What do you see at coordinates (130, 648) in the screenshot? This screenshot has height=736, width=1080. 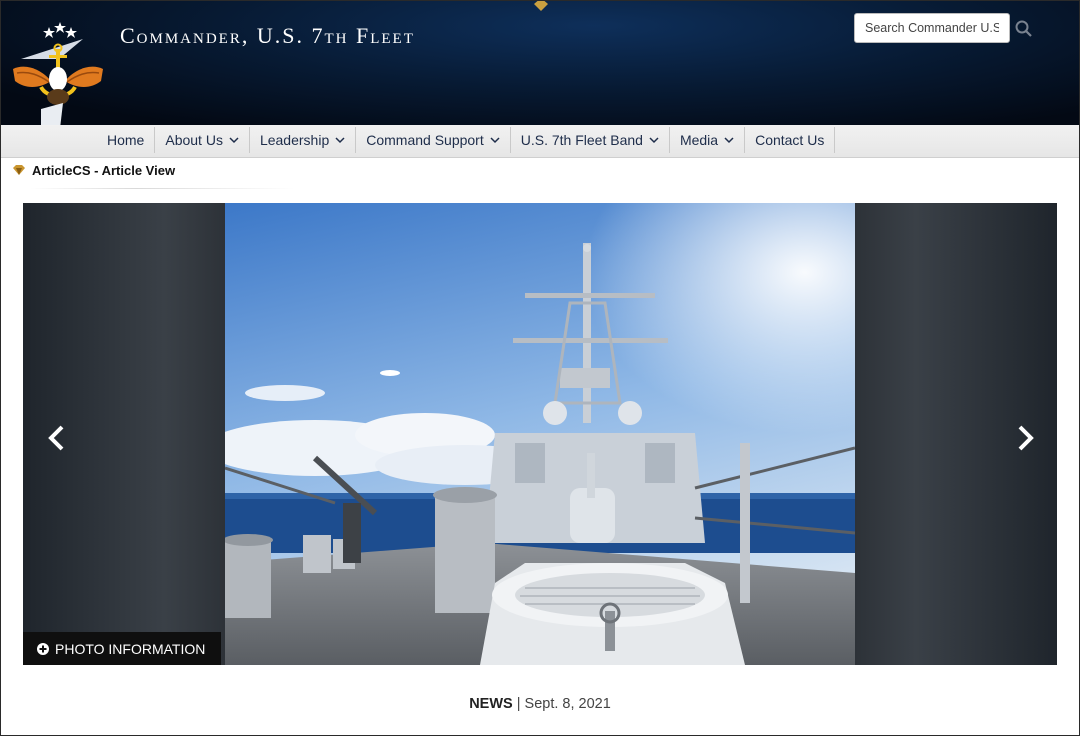 I see `photo-information-label: PHOTO INFORMATION` at bounding box center [130, 648].